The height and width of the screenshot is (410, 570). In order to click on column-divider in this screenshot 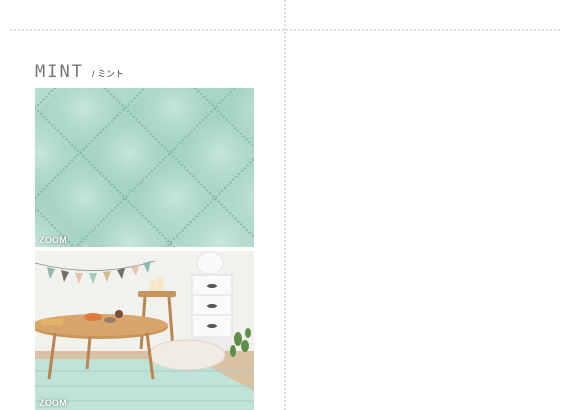, I will do `click(285, 205)`.